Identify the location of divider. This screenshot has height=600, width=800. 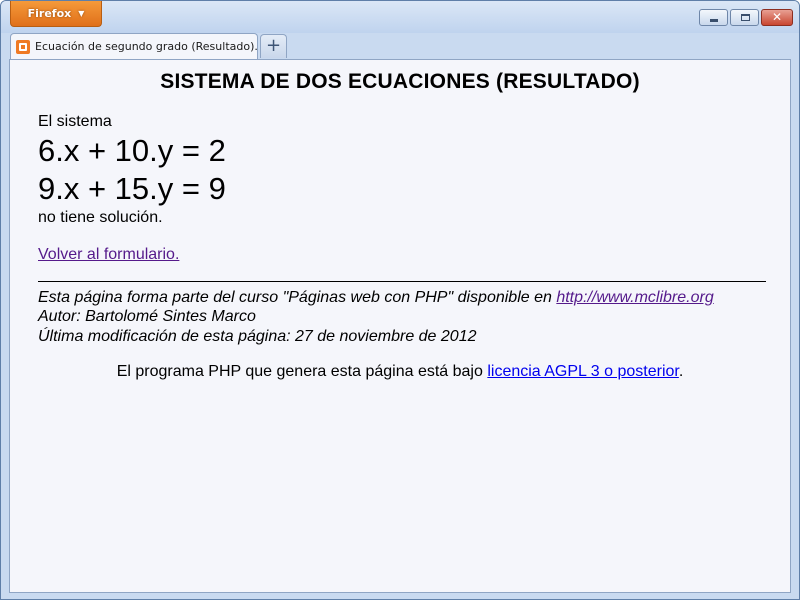
(402, 281).